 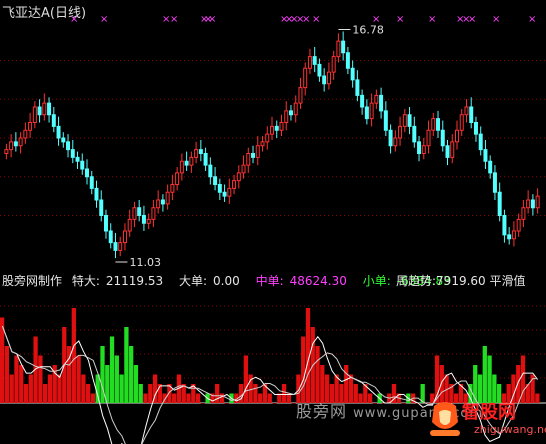 I want to click on logo-emblem-icon, so click(x=445, y=419).